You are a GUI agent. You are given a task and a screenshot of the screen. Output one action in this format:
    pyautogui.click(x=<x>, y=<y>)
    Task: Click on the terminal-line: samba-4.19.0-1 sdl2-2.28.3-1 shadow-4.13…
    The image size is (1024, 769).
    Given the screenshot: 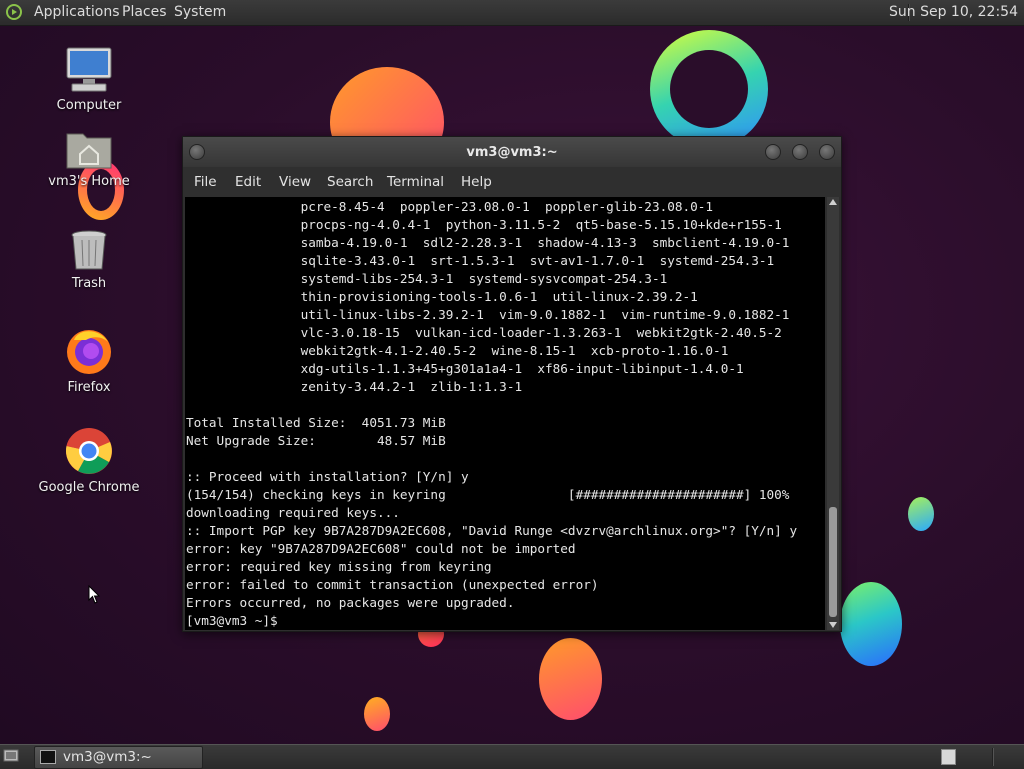 What is the action you would take?
    pyautogui.click(x=488, y=242)
    